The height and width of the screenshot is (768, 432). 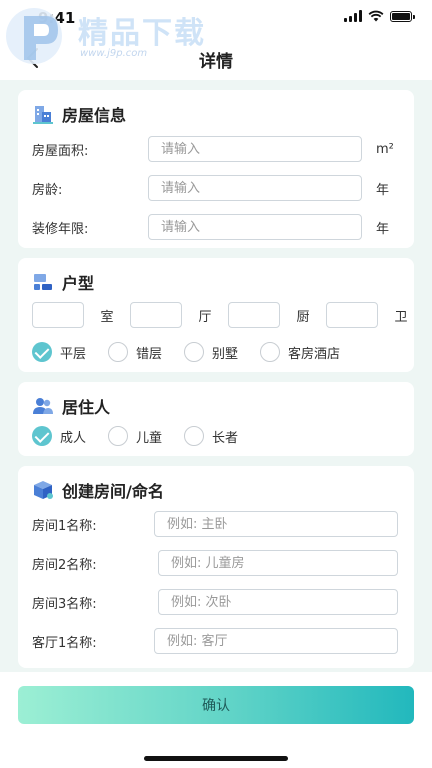 What do you see at coordinates (376, 16) in the screenshot?
I see `wifi-icon` at bounding box center [376, 16].